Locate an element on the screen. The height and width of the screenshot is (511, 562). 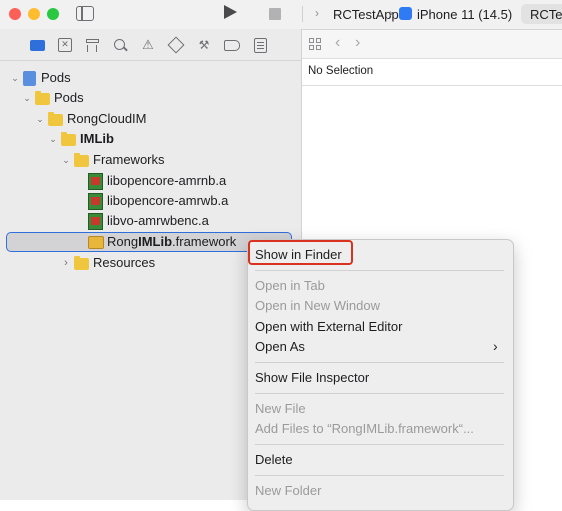
hierarchy-icon is located at coordinates (92, 45).